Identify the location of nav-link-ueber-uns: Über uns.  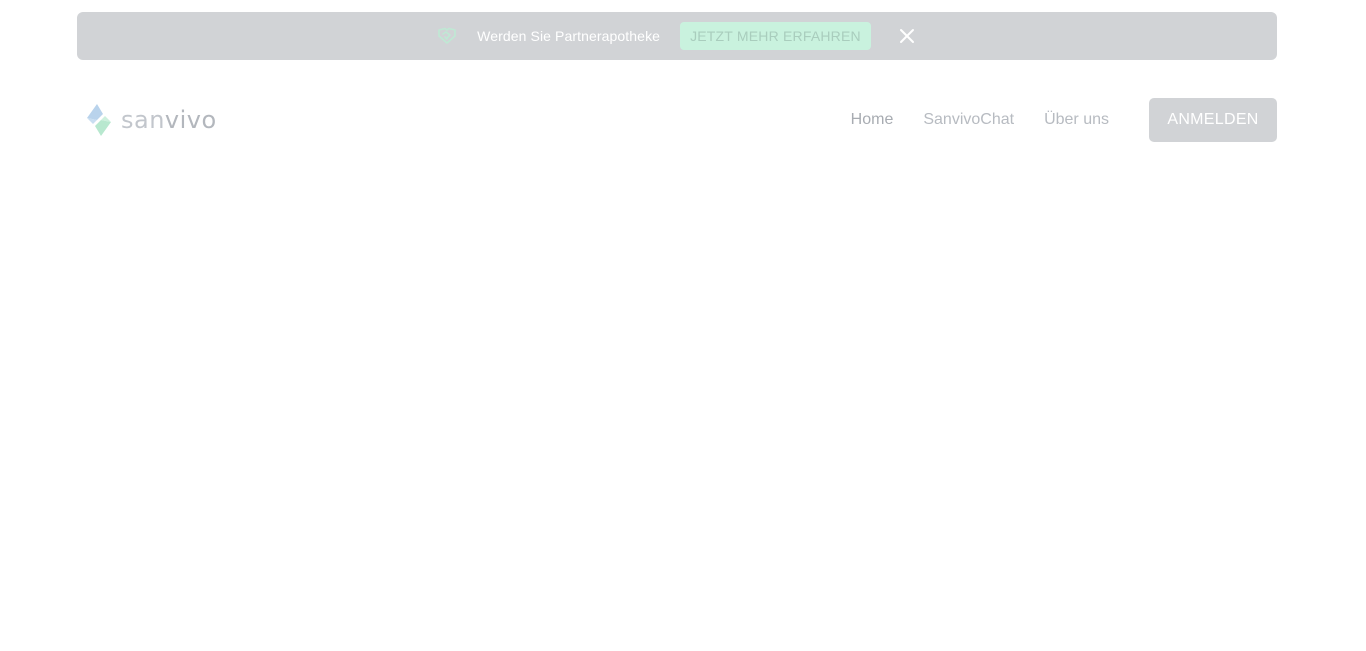
(1076, 120).